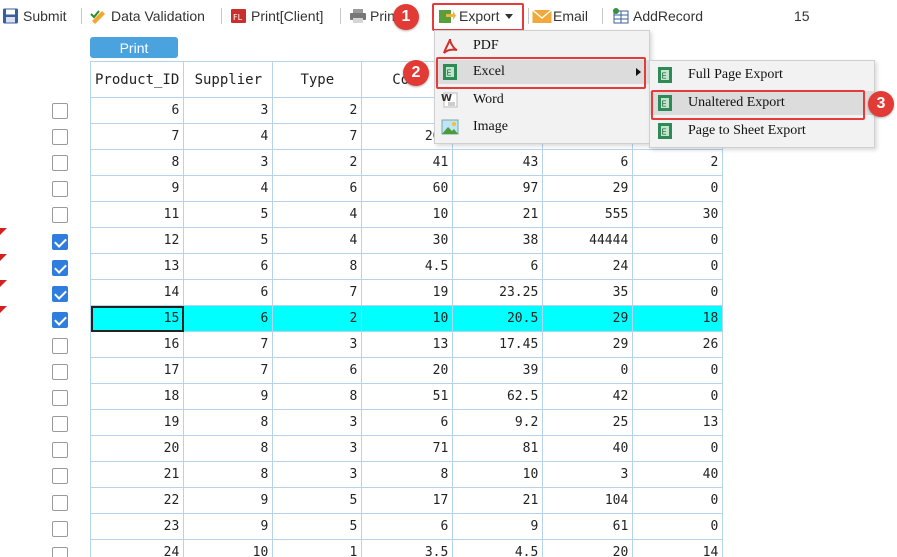  Describe the element at coordinates (498, 396) in the screenshot. I see `table-cell: 62.5` at that location.